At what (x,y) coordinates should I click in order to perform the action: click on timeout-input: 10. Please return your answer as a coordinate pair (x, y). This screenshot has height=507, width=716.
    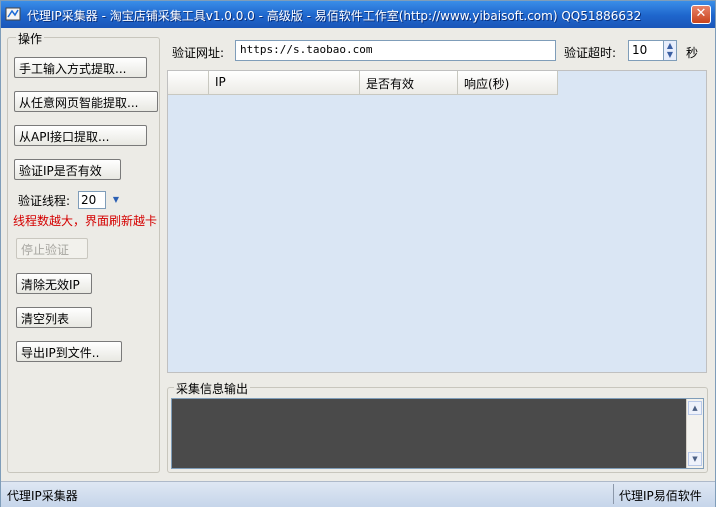
    Looking at the image, I should click on (646, 50).